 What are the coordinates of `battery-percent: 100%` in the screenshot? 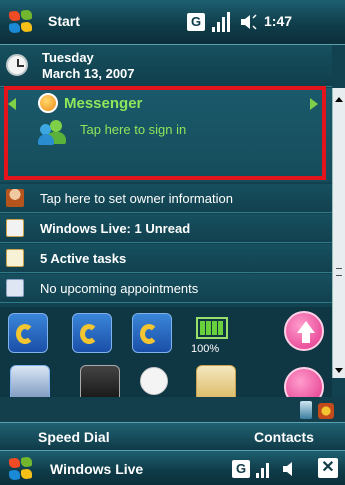 It's located at (205, 349).